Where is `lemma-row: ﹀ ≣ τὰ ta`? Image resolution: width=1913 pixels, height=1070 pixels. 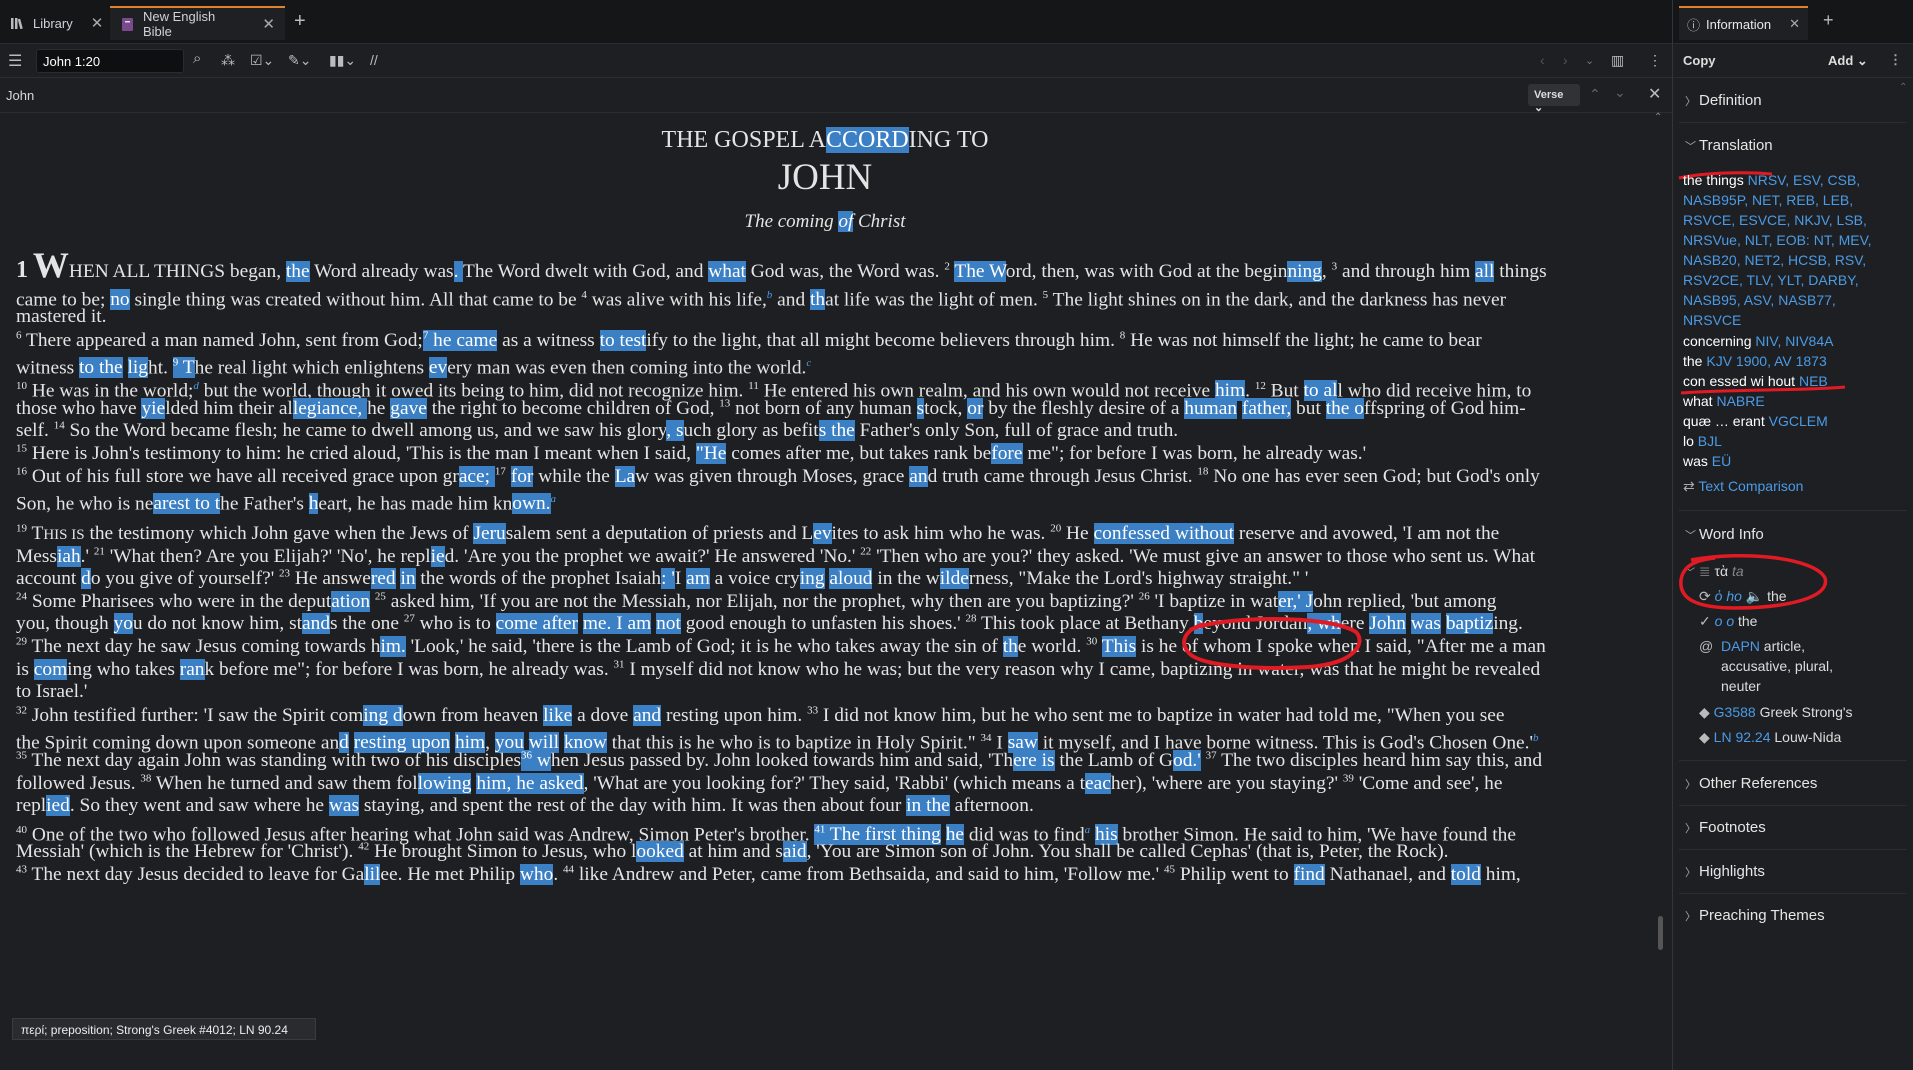 lemma-row: ﹀ ≣ τὰ ta is located at coordinates (1714, 571).